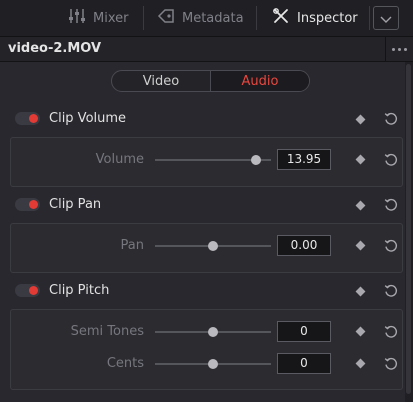 The height and width of the screenshot is (402, 413). Describe the element at coordinates (206, 332) in the screenshot. I see `semitones-row: Semi Tones 0` at that location.